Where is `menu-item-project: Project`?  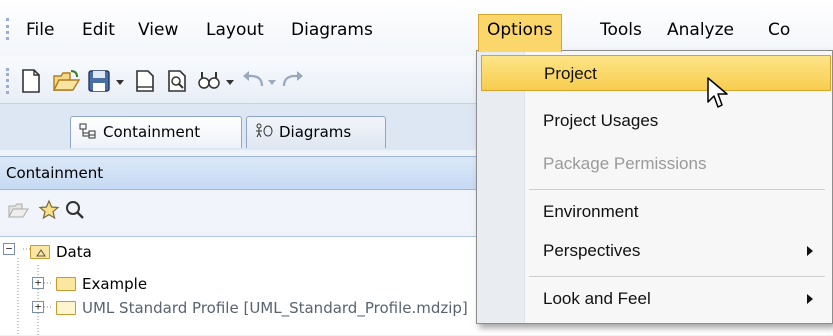
menu-item-project: Project is located at coordinates (656, 73).